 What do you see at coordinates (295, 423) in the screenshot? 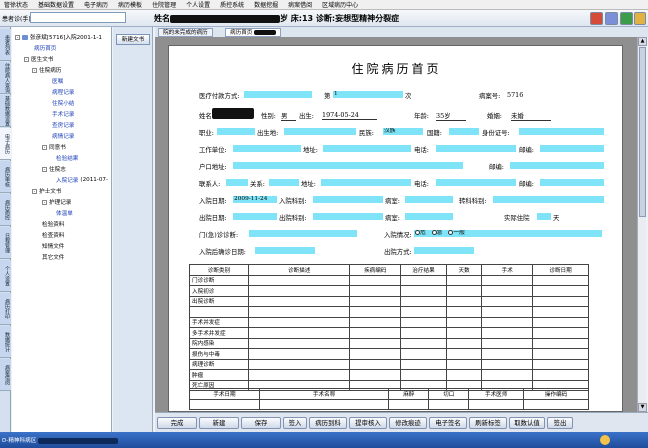
I see `check-in-button: 签入` at bounding box center [295, 423].